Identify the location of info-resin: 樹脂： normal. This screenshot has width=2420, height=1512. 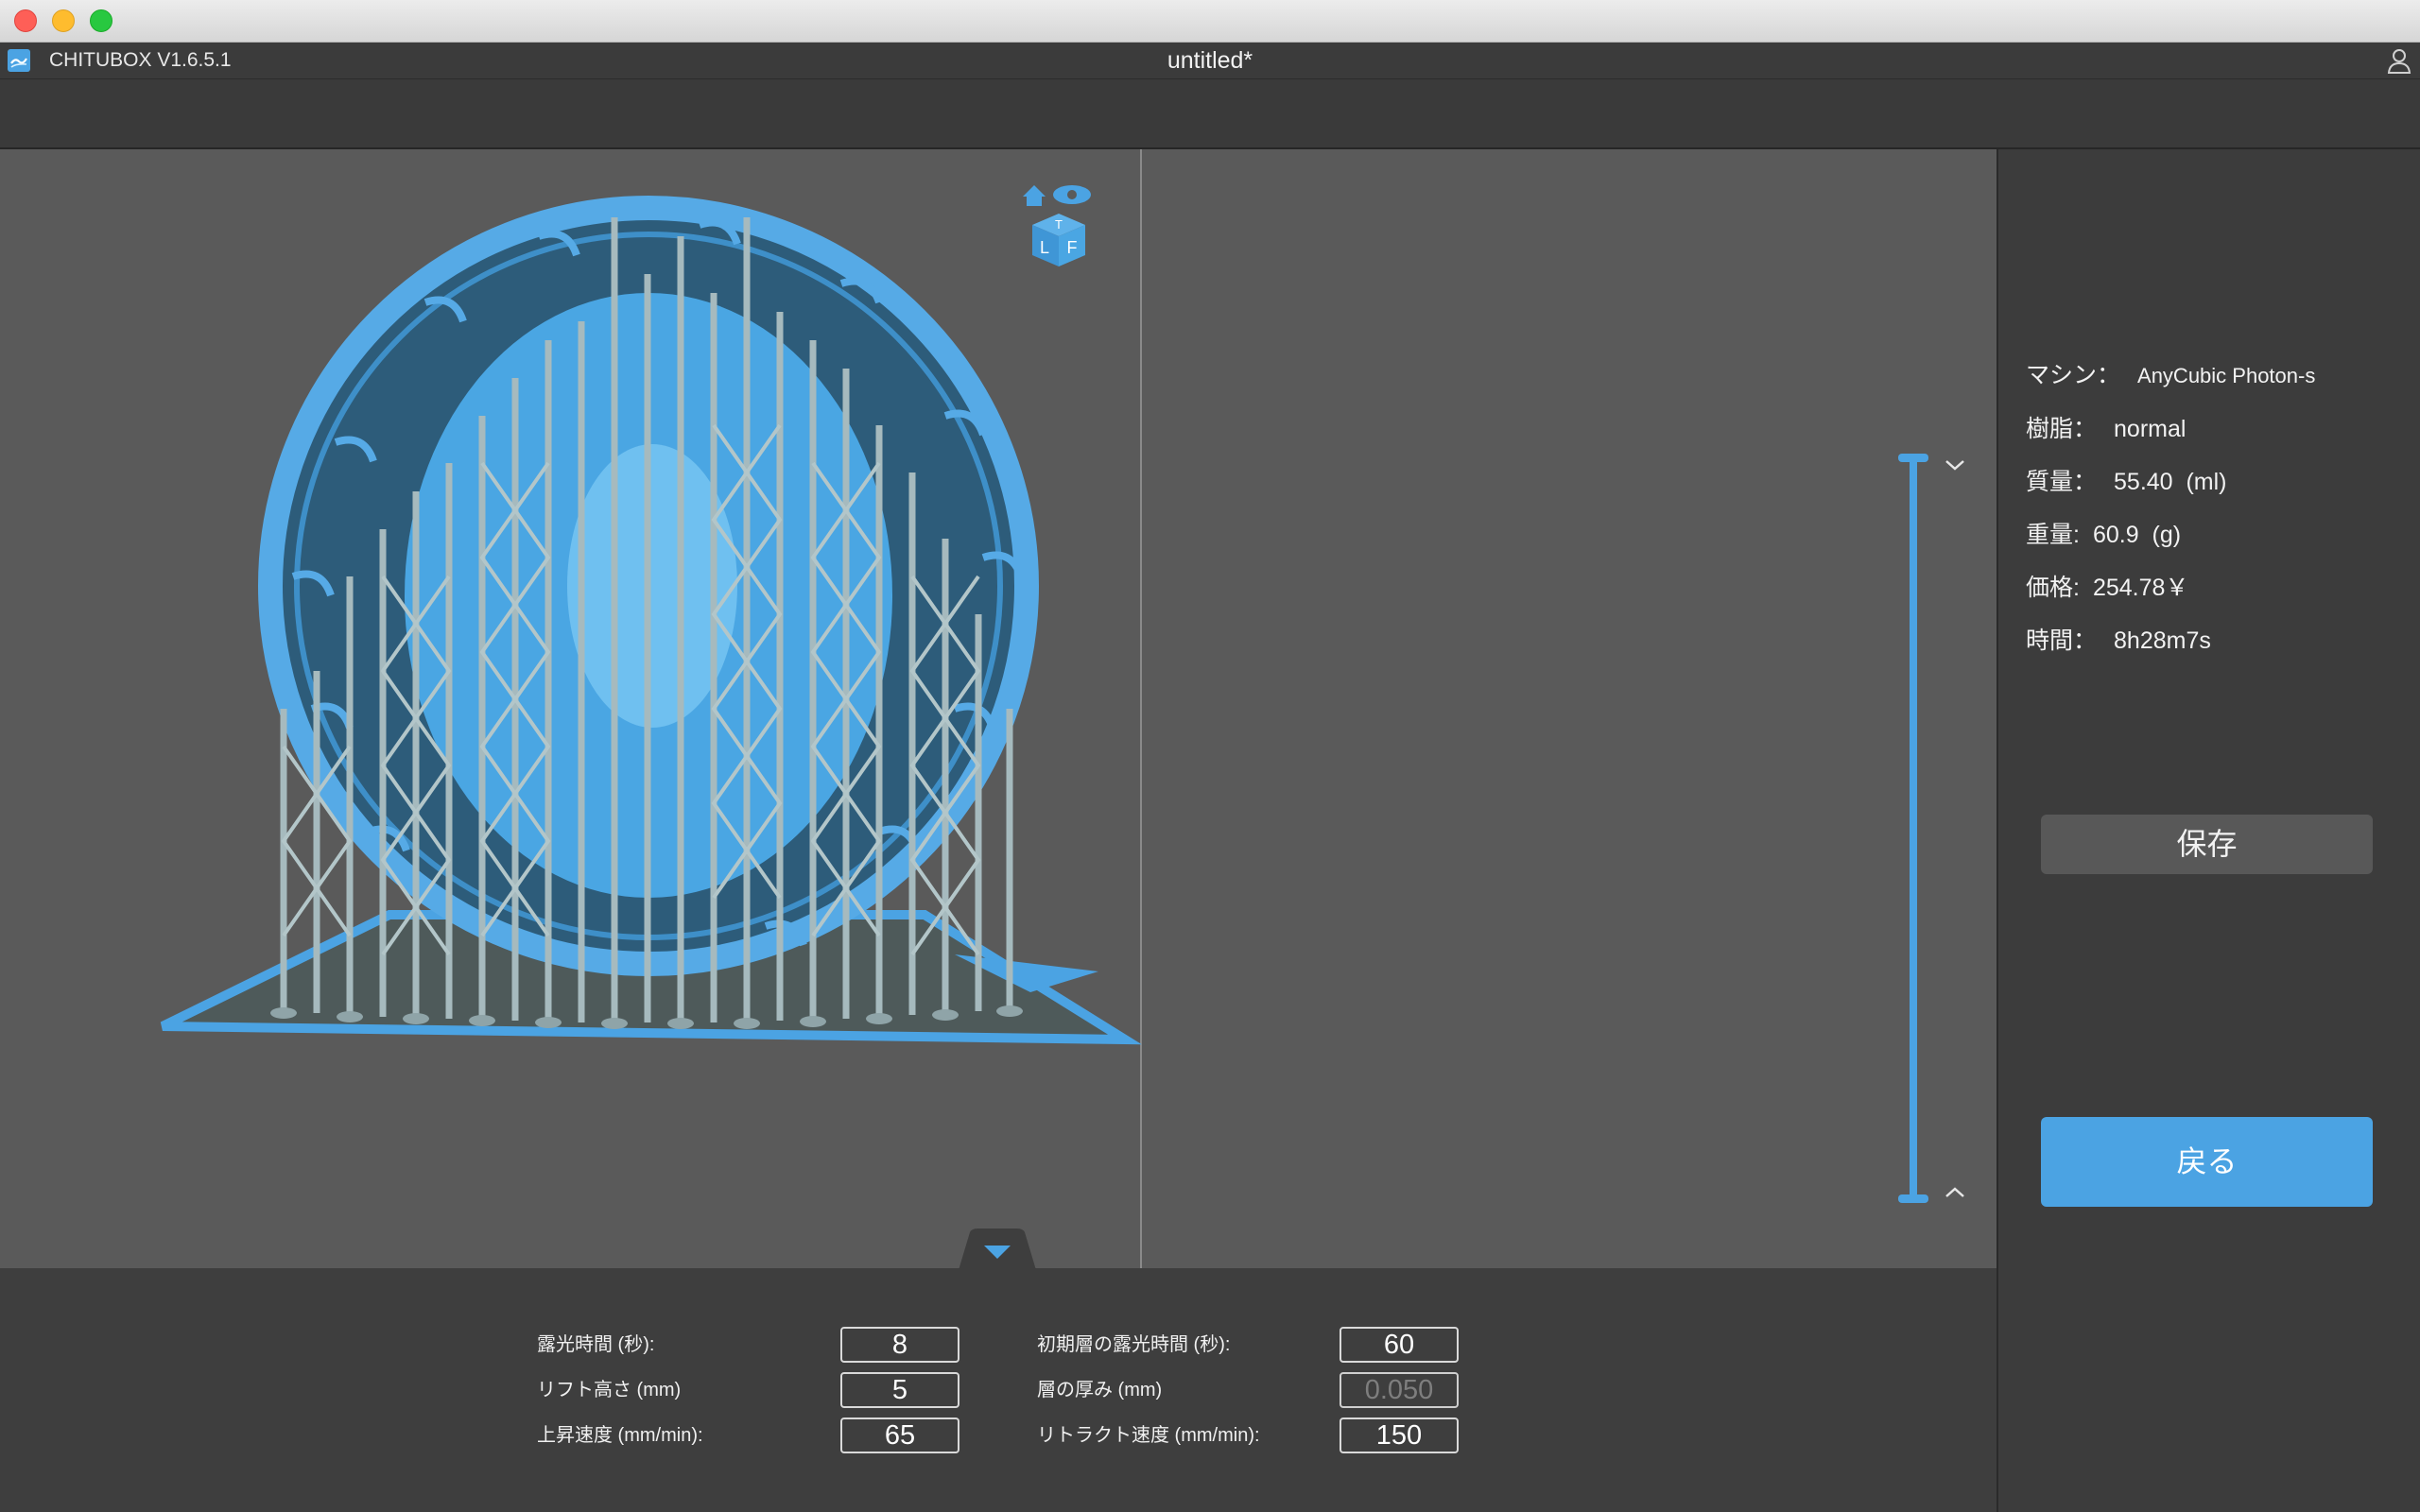
(2106, 429).